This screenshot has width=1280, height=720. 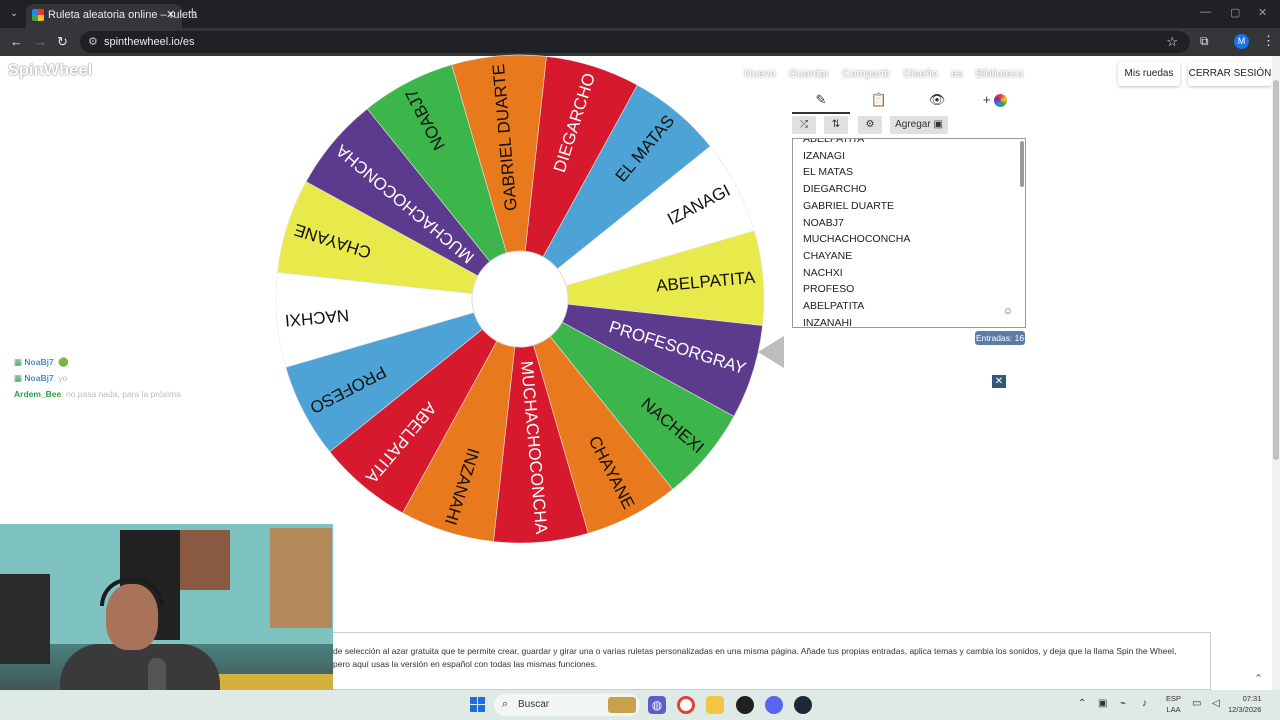 I want to click on search-highlight-icon, so click(x=622, y=705).